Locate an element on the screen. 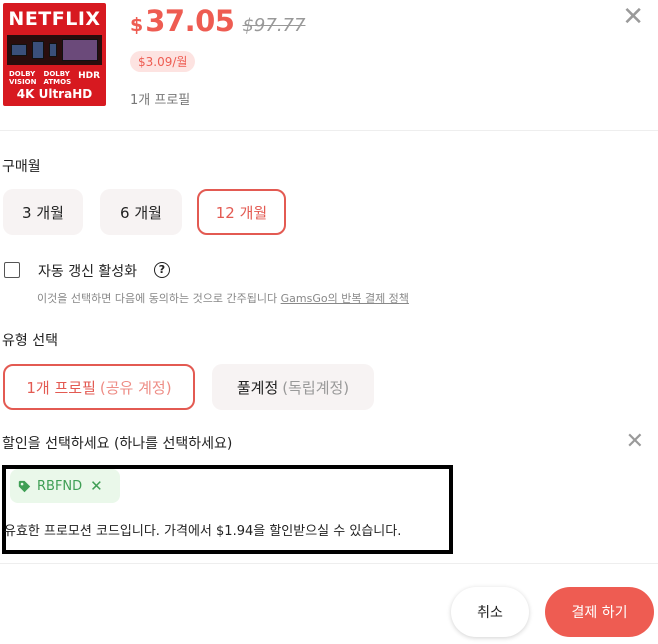 The width and height of the screenshot is (658, 644). type-option-full-account: 풀계정 (독립계정) is located at coordinates (293, 387).